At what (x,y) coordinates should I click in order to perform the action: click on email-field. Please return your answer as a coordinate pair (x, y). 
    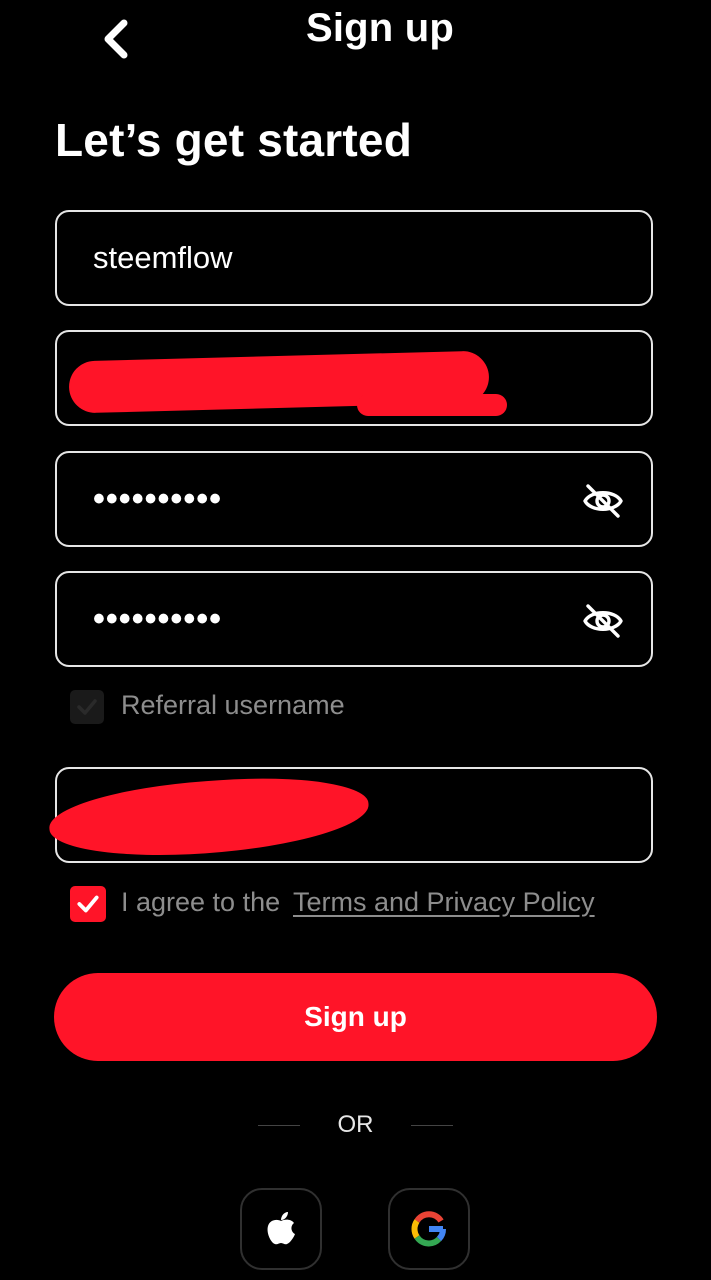
    Looking at the image, I should click on (354, 378).